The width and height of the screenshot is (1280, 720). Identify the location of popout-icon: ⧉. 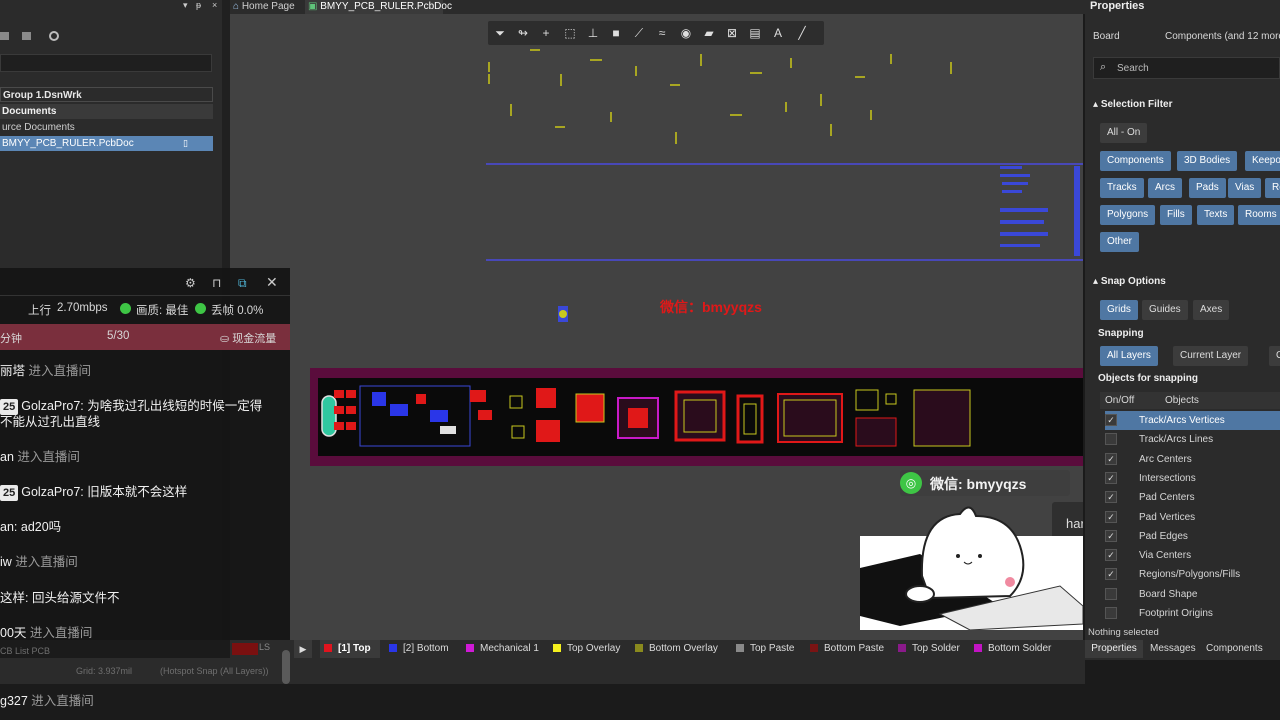
(242, 283).